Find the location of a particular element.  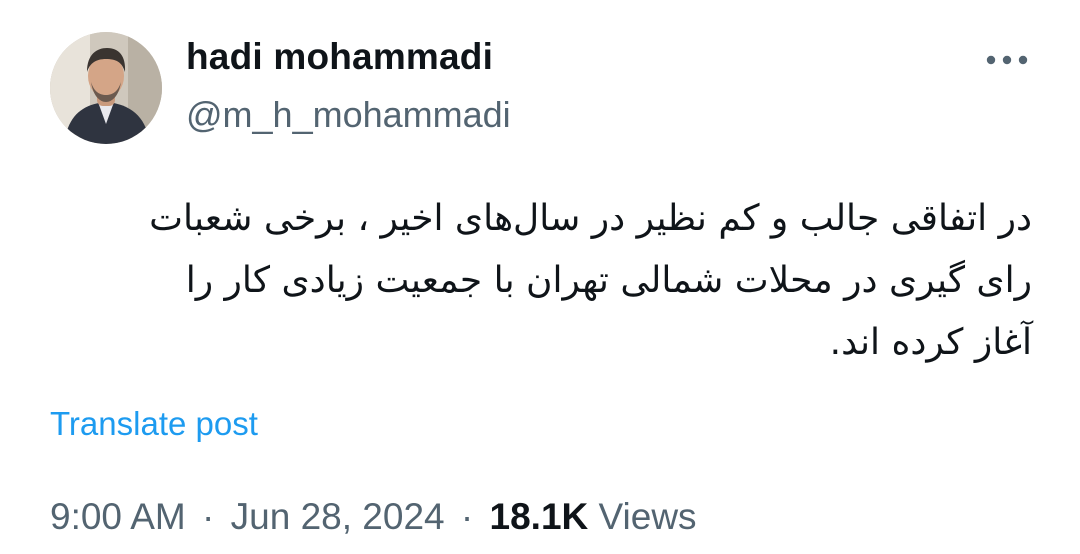

views-count: 18.1K is located at coordinates (539, 516).